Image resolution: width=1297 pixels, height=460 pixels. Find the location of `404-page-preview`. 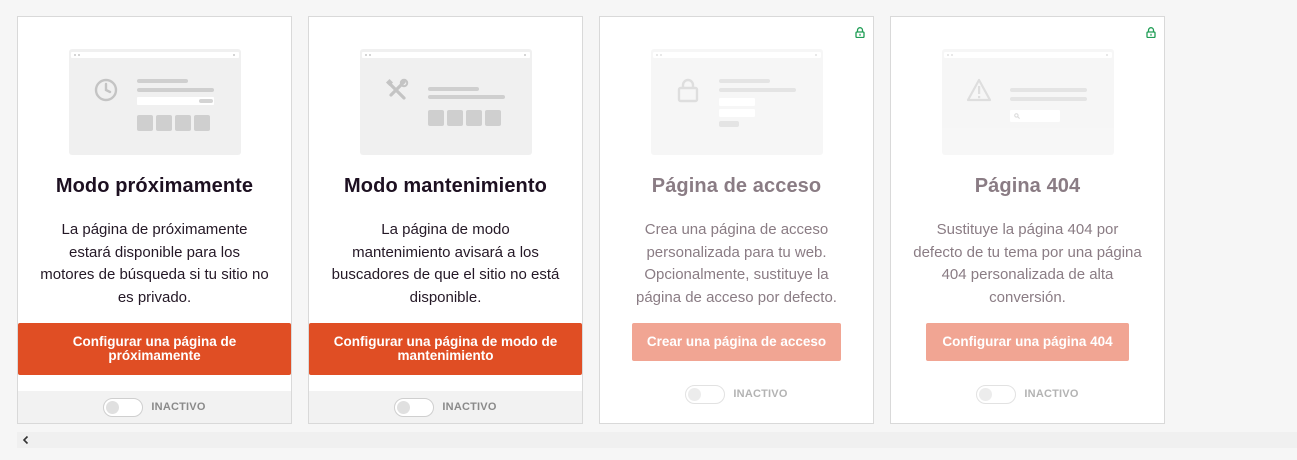

404-page-preview is located at coordinates (1027, 102).